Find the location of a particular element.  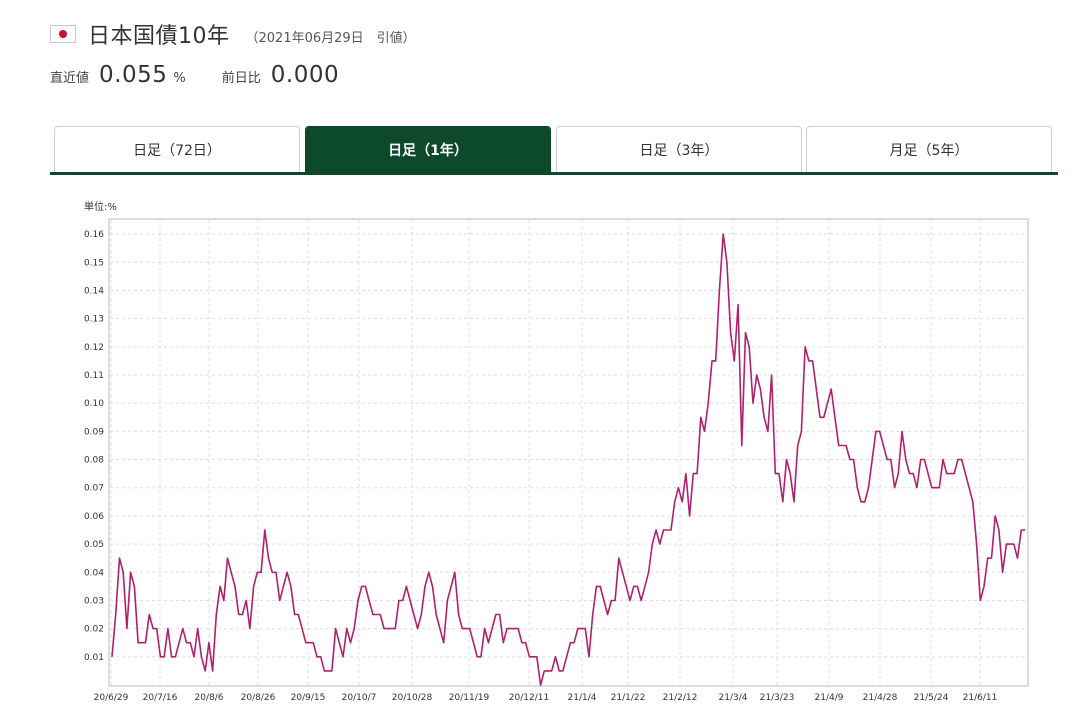

x-tick-label: 20/11/19 is located at coordinates (469, 698).